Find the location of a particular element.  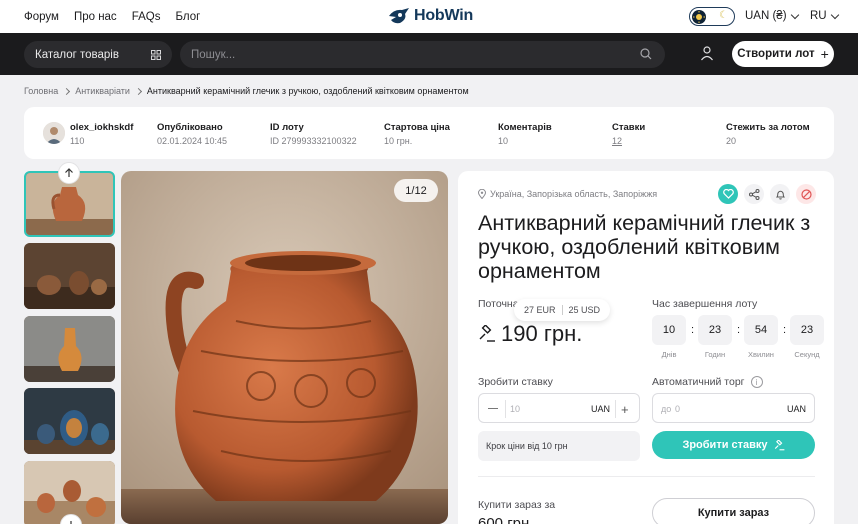

seller-info: olex_iokhskdf 110 is located at coordinates (101, 134).